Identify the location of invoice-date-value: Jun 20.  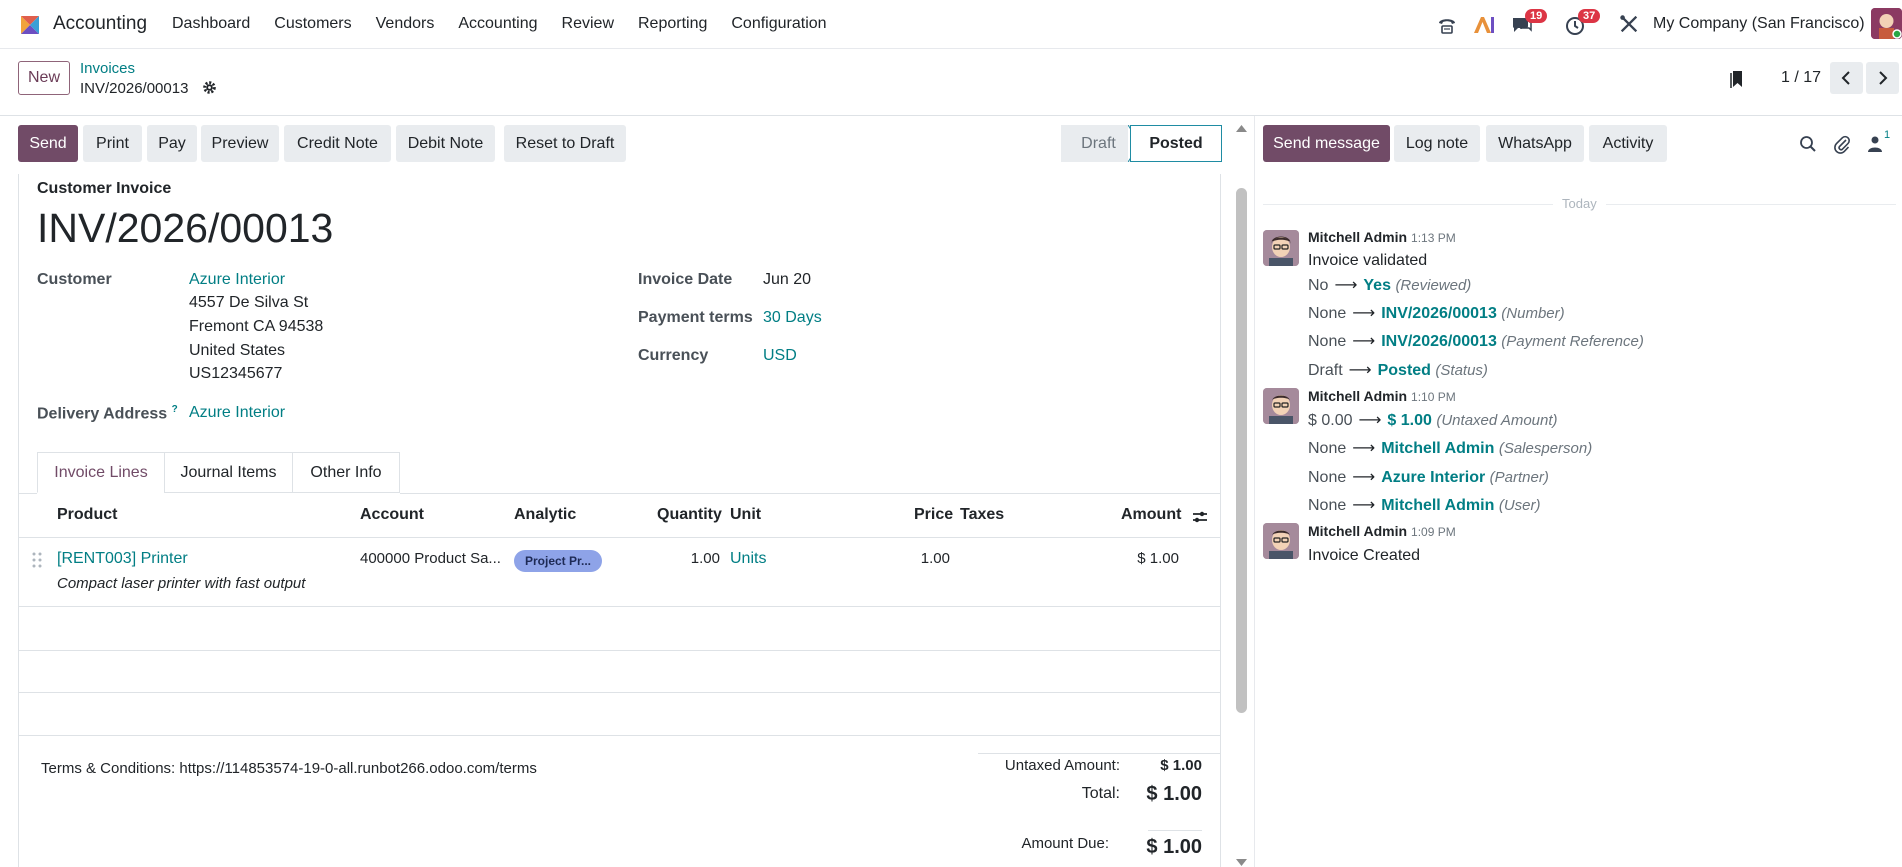
(787, 280).